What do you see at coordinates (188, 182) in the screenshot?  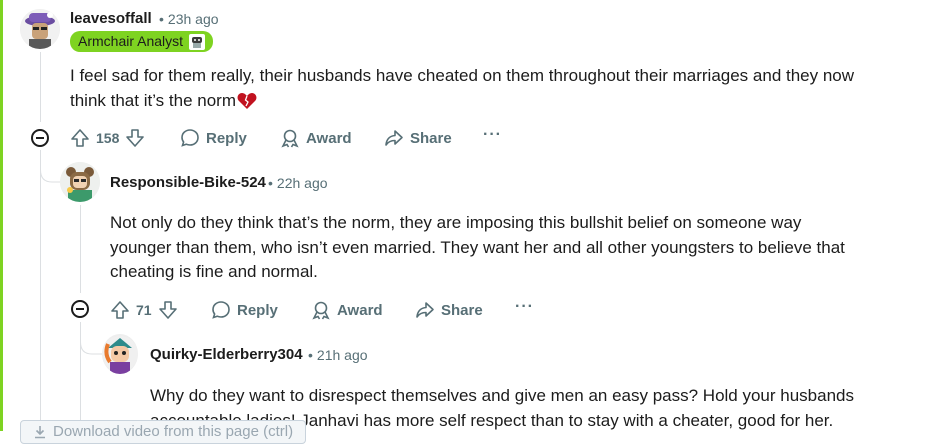 I see `comment-author: Responsible-Bike-524` at bounding box center [188, 182].